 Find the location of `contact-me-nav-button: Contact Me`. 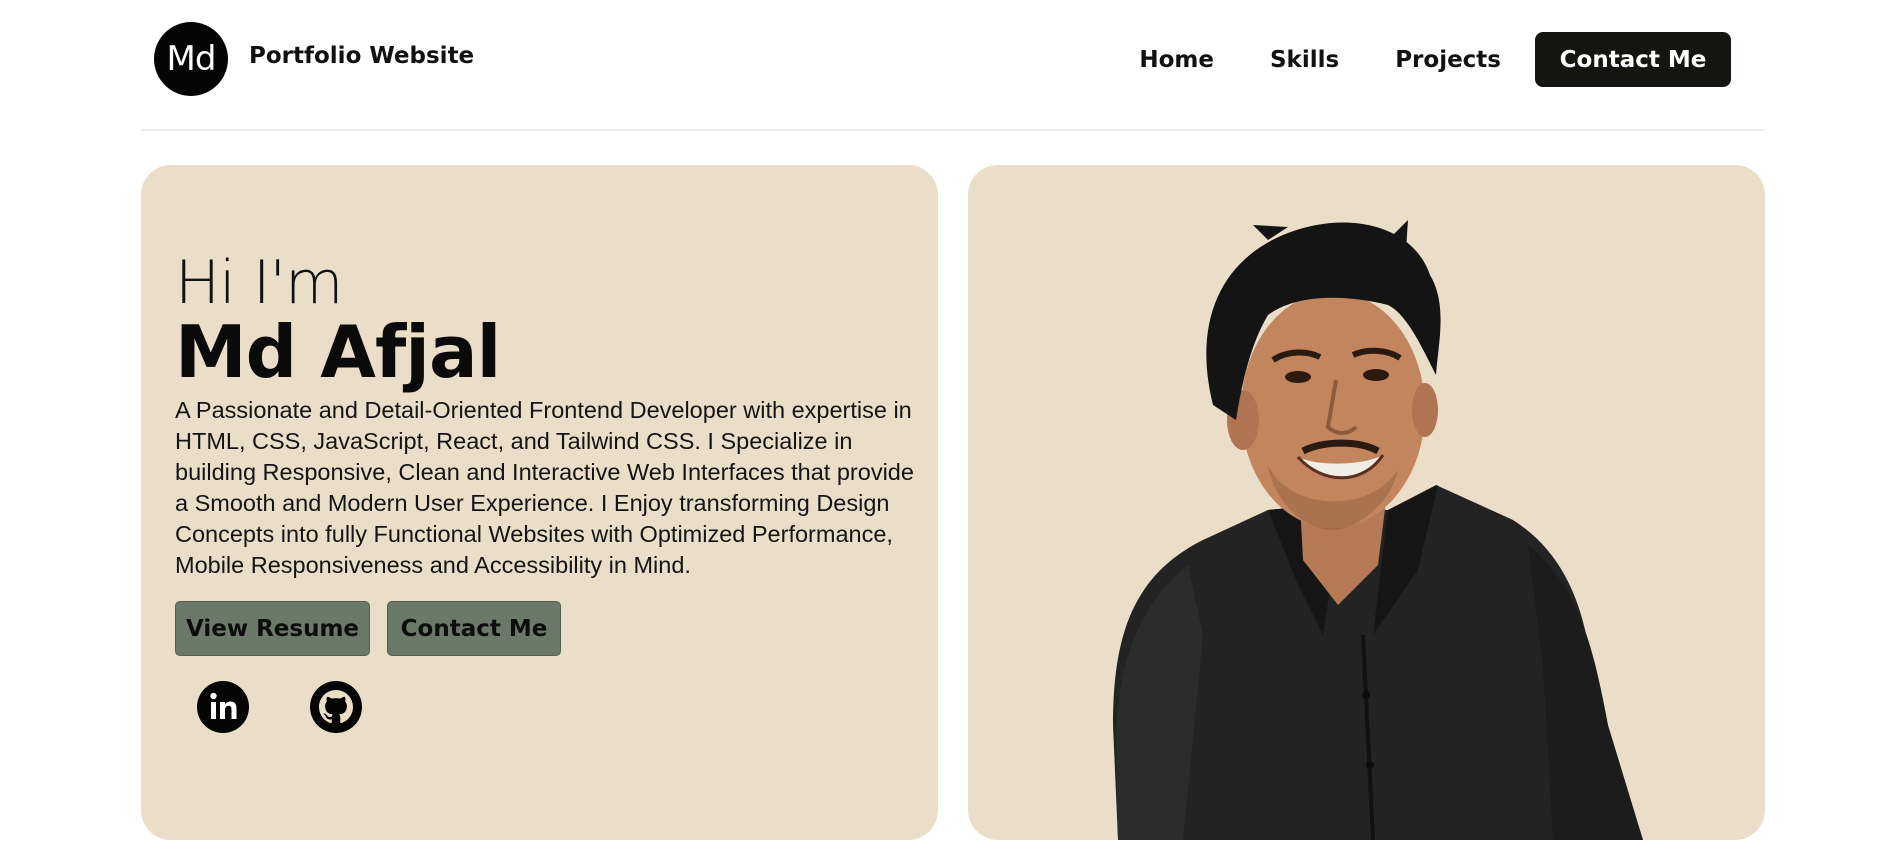

contact-me-nav-button: Contact Me is located at coordinates (1633, 59).